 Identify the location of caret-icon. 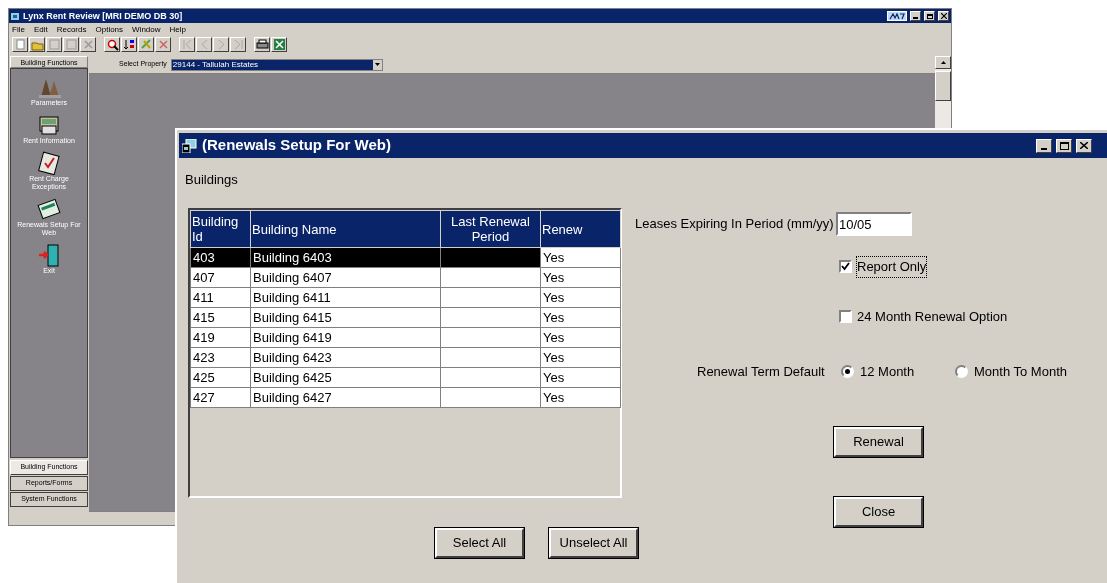
(377, 64).